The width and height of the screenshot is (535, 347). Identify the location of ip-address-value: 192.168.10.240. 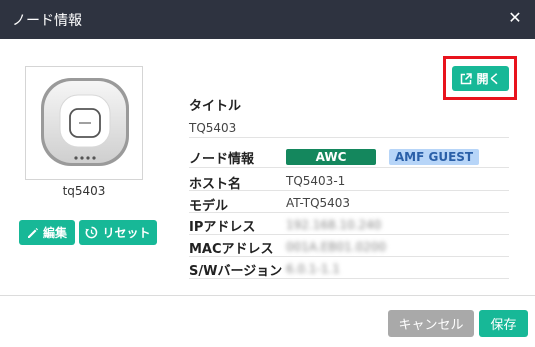
(334, 225).